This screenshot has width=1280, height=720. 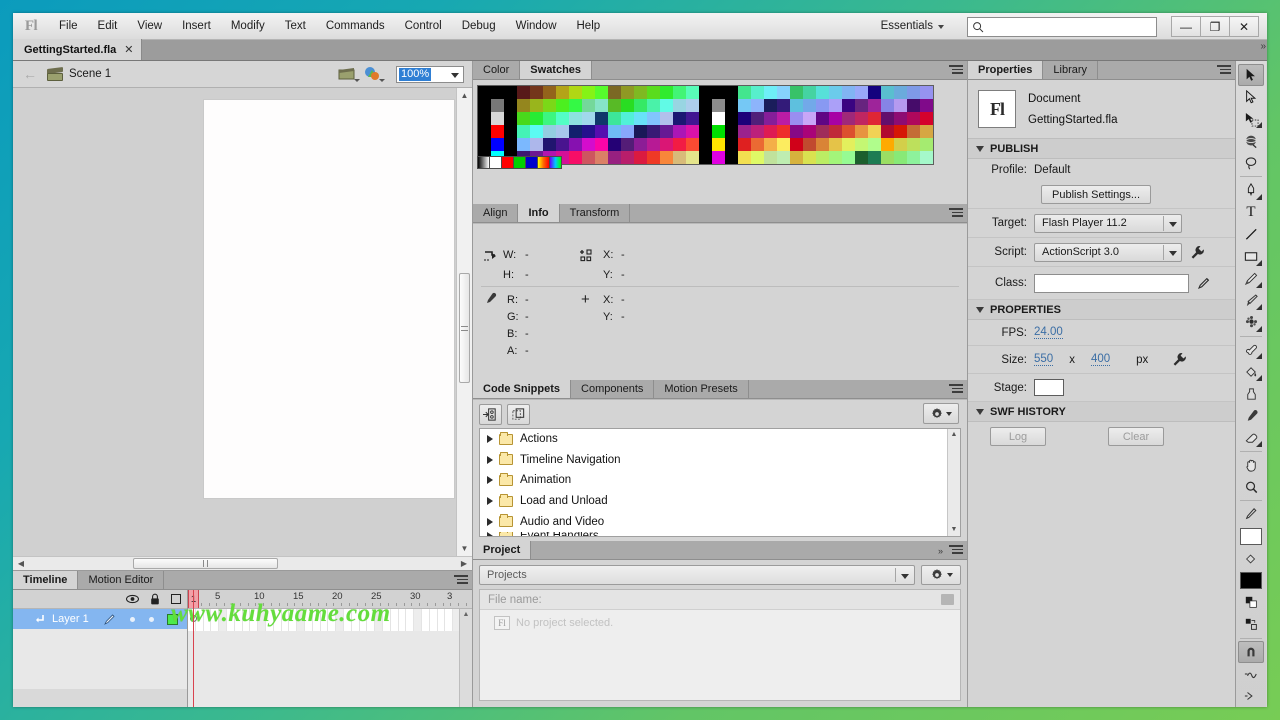 I want to click on workspace-switcher: Essentials, so click(x=911, y=26).